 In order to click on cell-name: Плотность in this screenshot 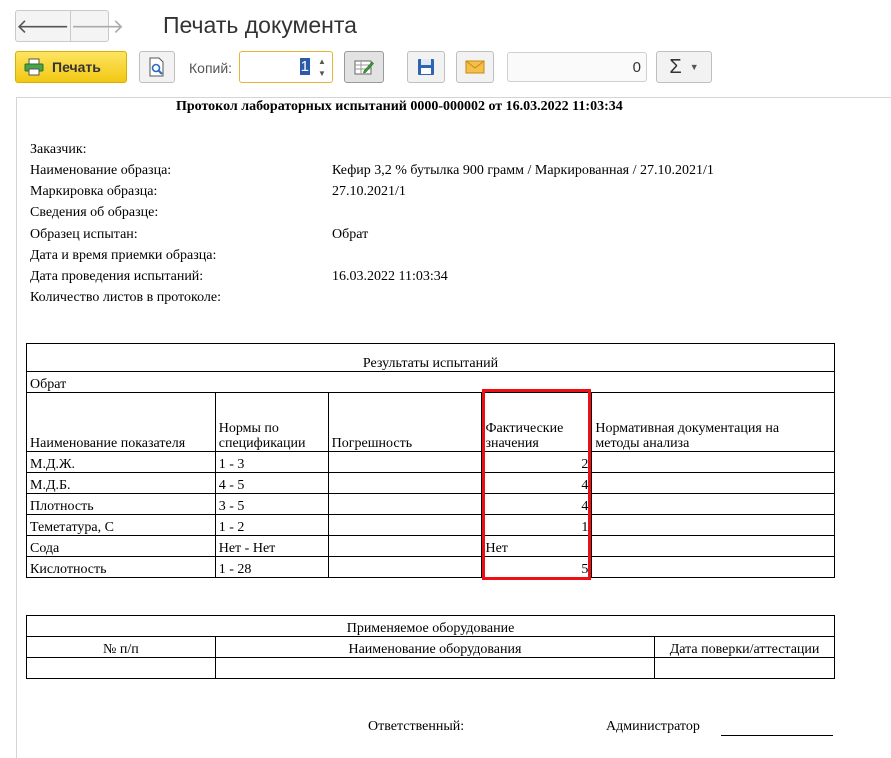, I will do `click(121, 504)`.